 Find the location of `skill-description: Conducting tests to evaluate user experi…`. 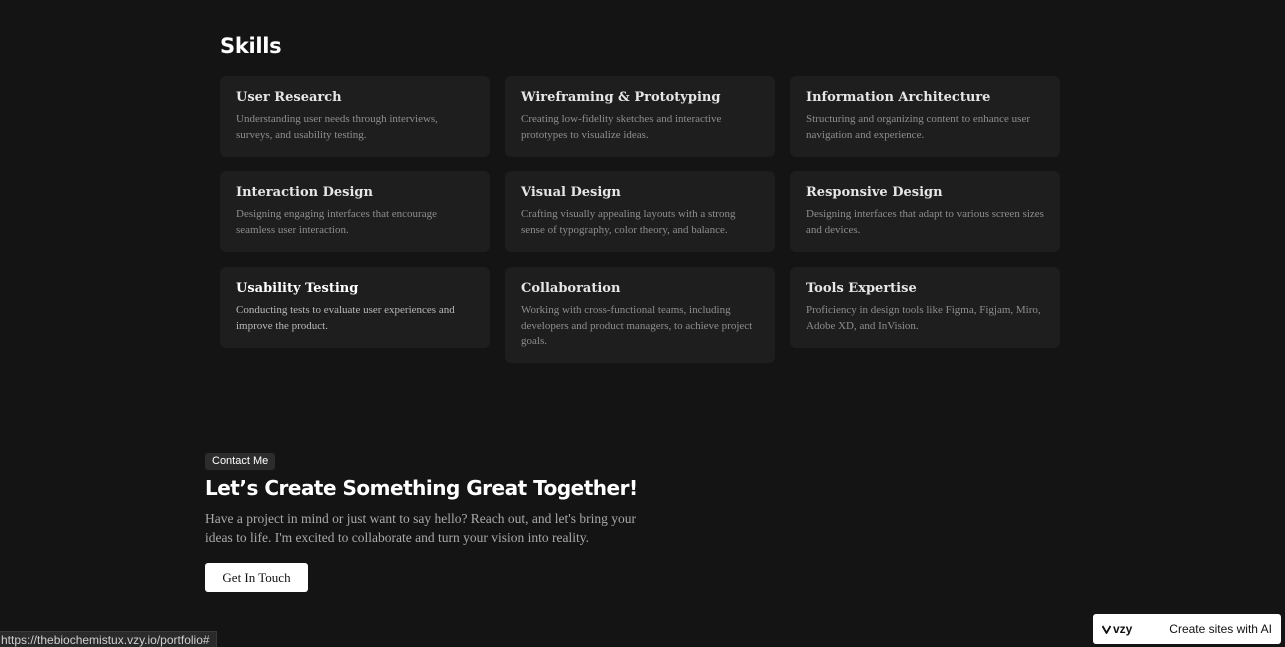

skill-description: Conducting tests to evaluate user experi… is located at coordinates (345, 318).